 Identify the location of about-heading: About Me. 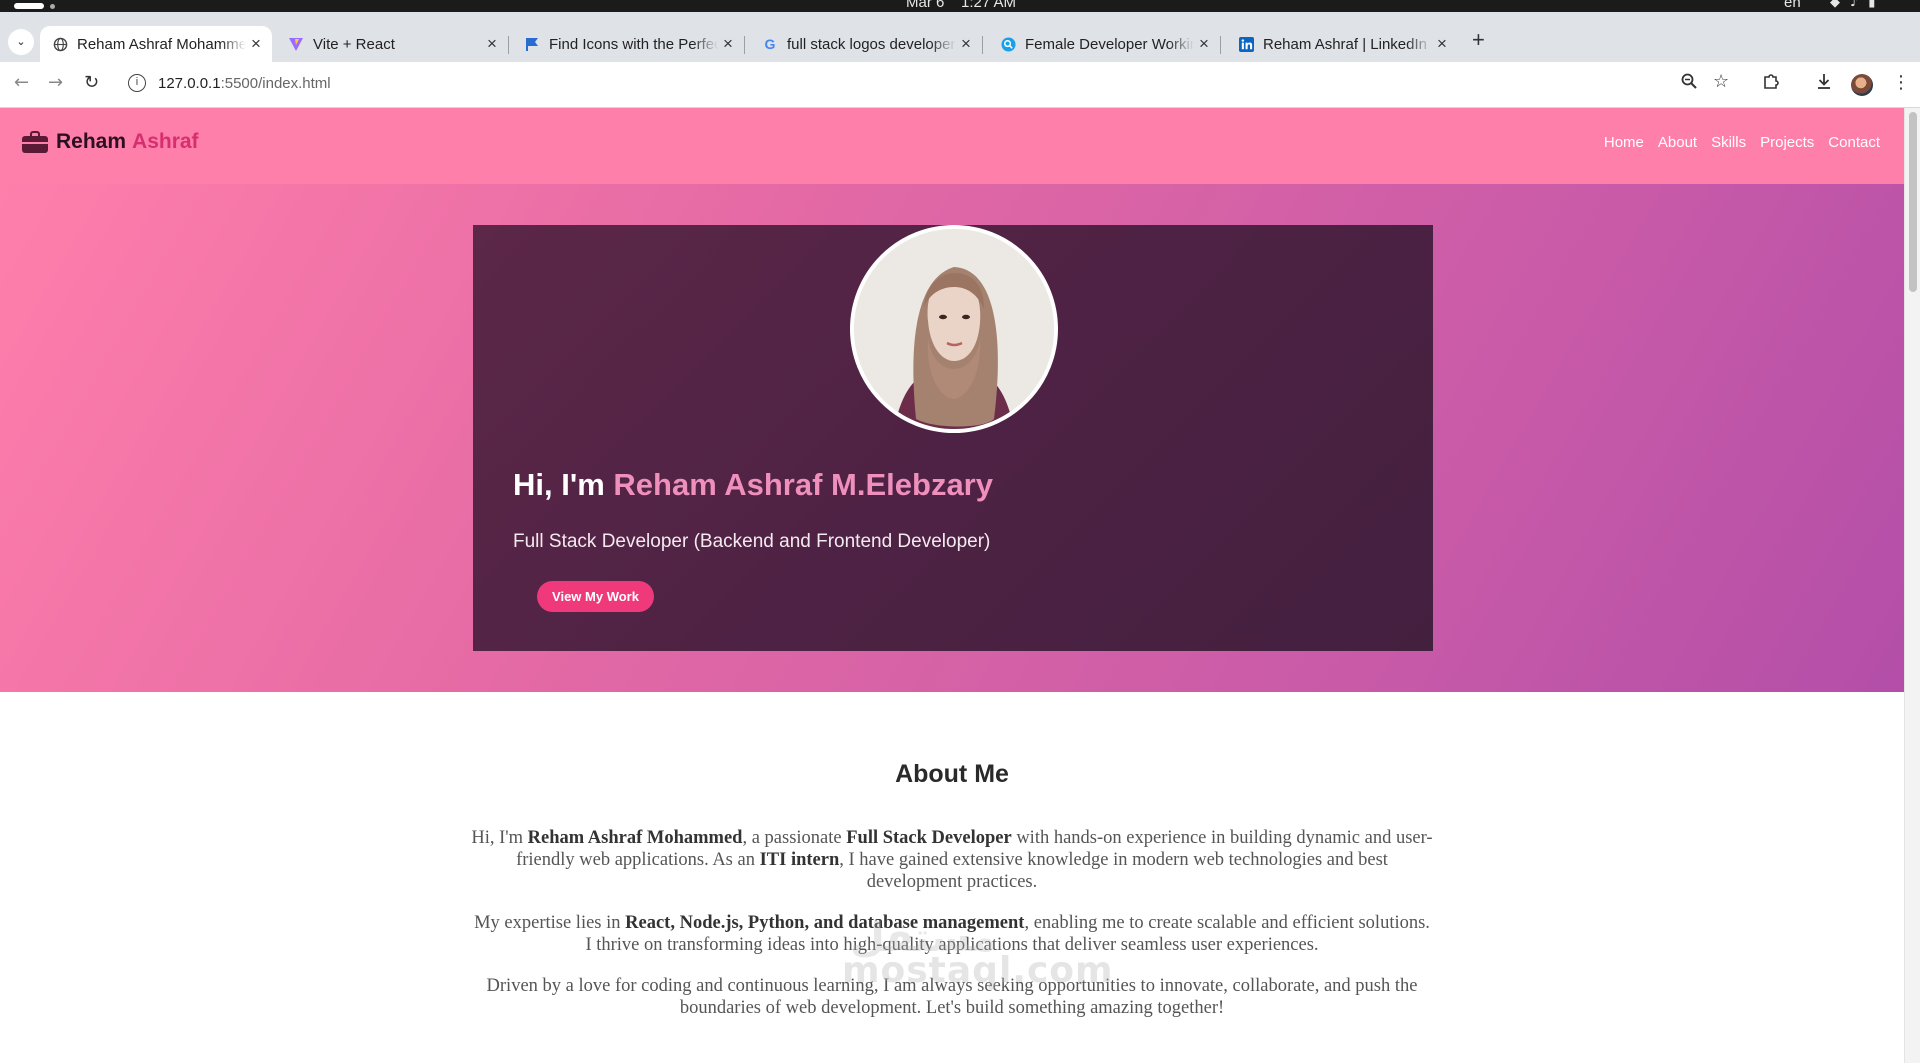
(952, 774).